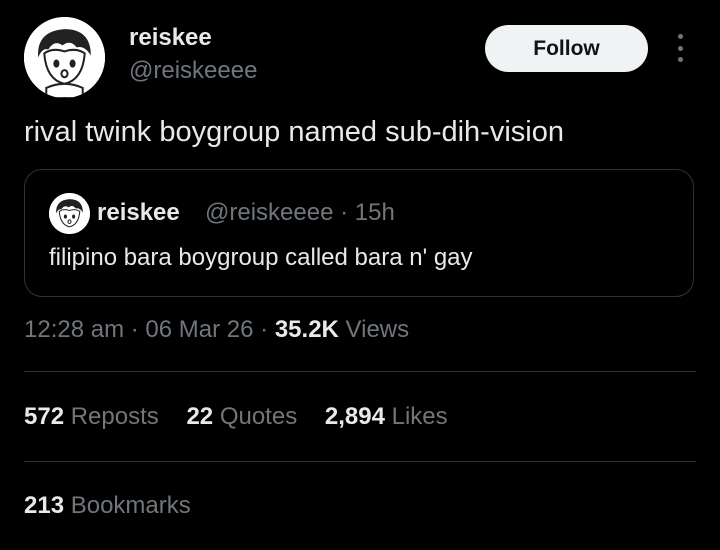 The image size is (720, 550). Describe the element at coordinates (306, 329) in the screenshot. I see `views-count: 35.2K` at that location.